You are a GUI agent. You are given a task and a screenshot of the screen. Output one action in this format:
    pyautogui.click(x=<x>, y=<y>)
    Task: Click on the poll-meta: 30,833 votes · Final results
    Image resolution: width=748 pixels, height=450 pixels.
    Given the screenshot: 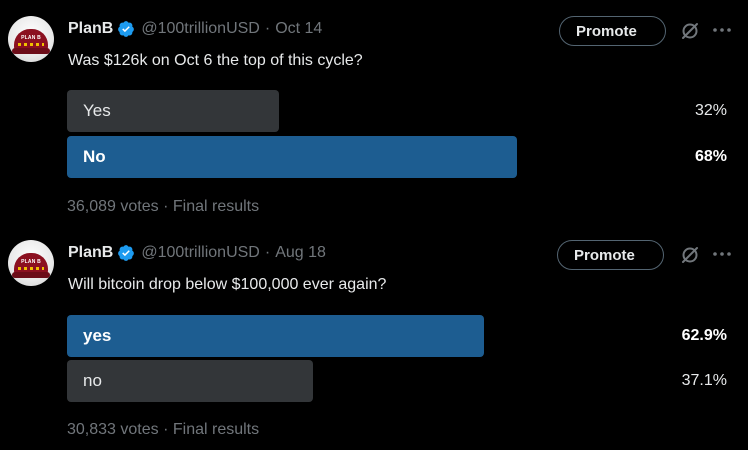 What is the action you would take?
    pyautogui.click(x=163, y=430)
    